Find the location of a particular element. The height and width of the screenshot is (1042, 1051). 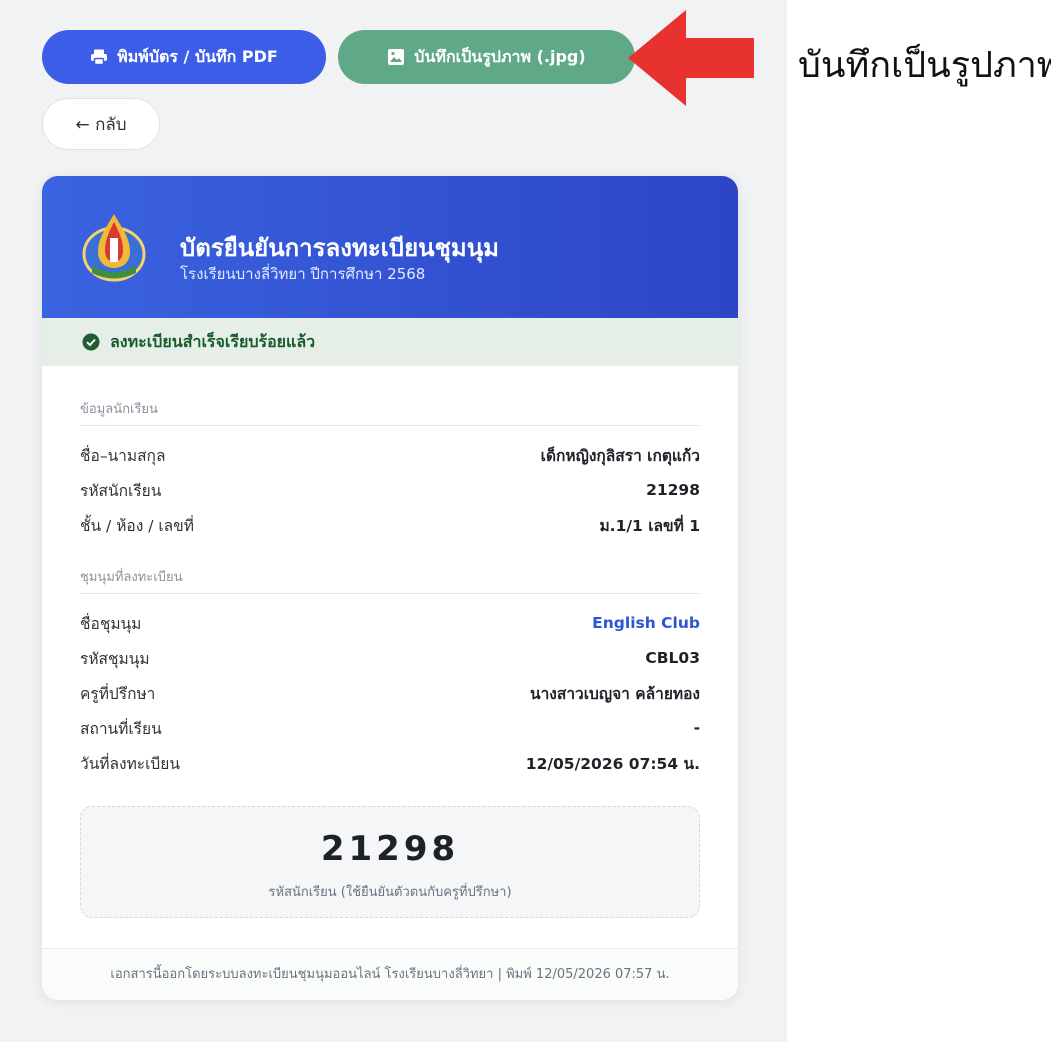

location-row: สถานที่เรียน - is located at coordinates (390, 728).